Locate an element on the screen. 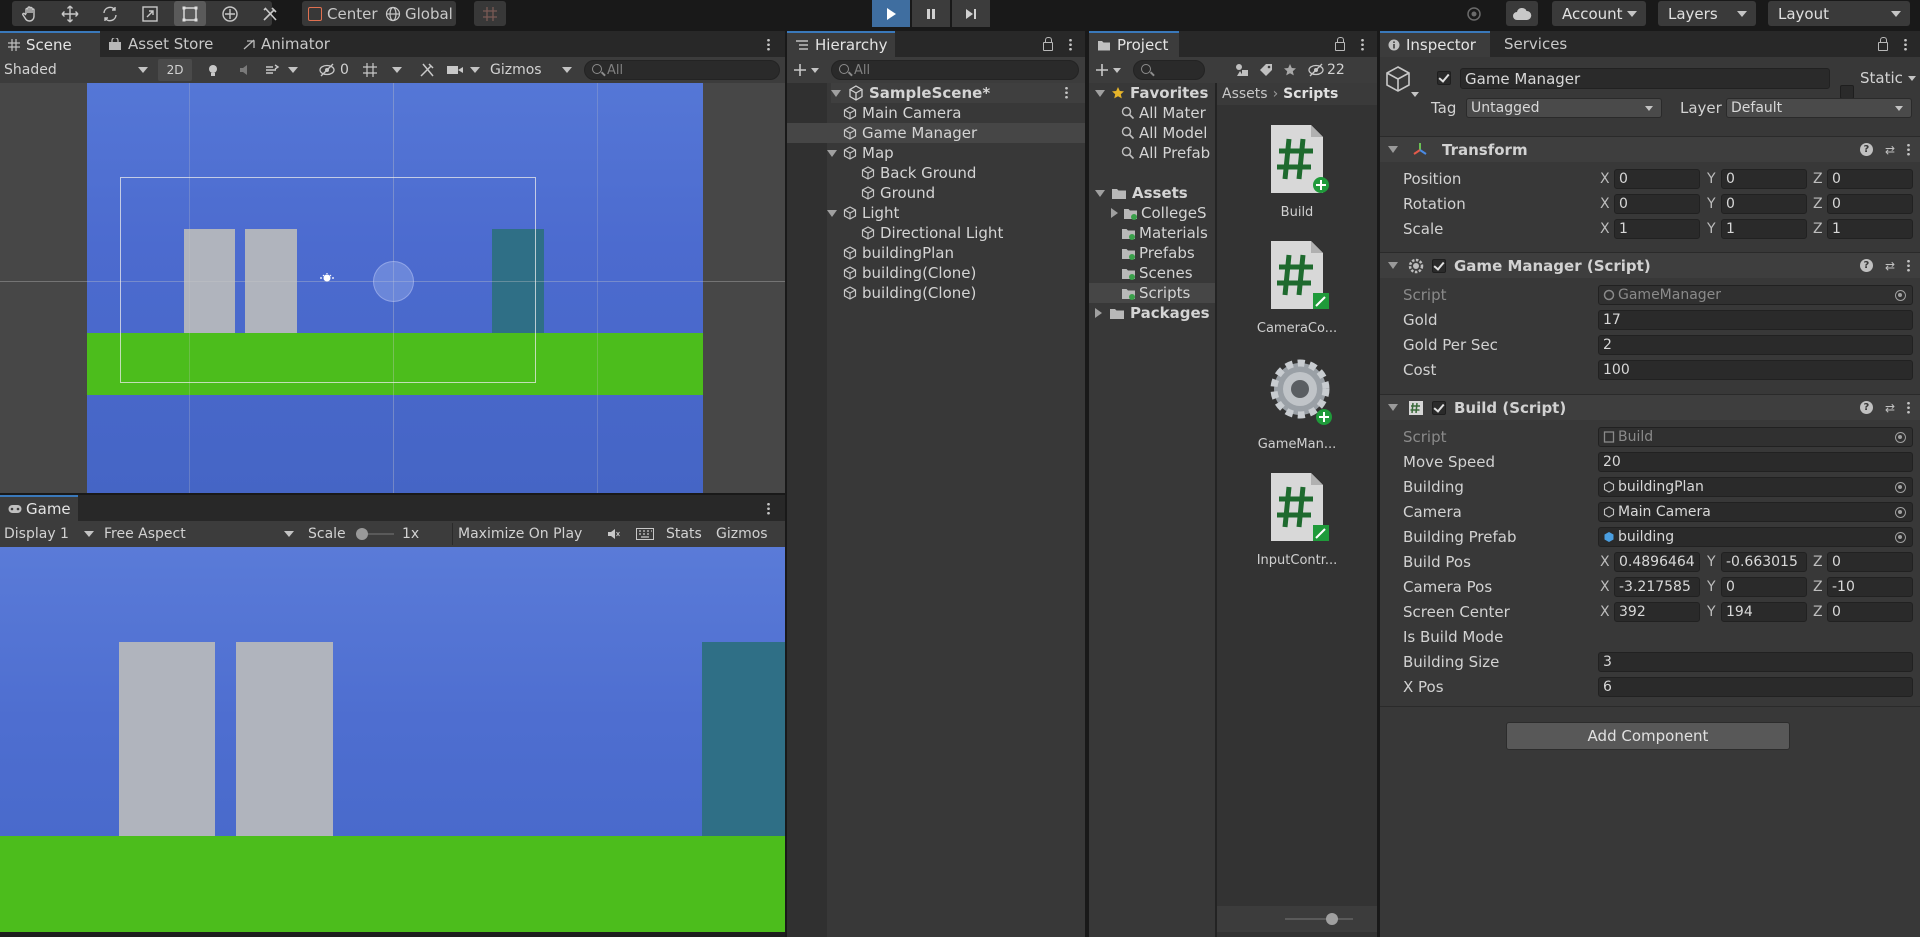 The image size is (1920, 937). object-name-field: Game Manager is located at coordinates (1645, 78).